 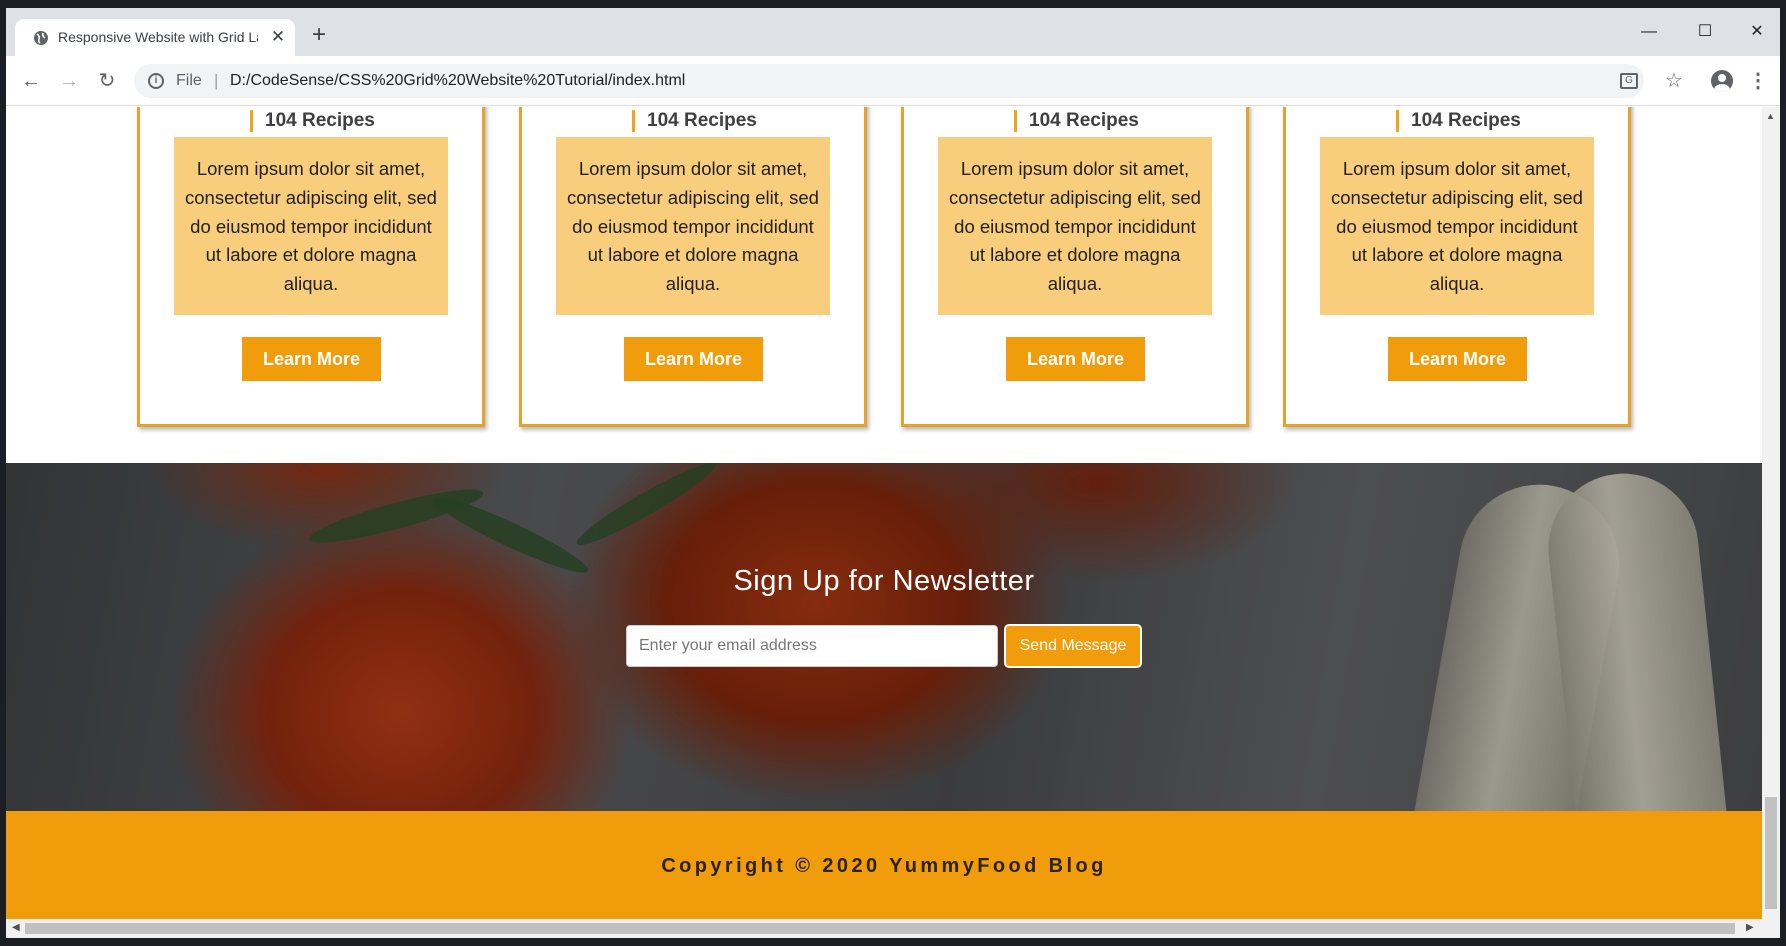 I want to click on back-icon: ←, so click(x=31, y=81).